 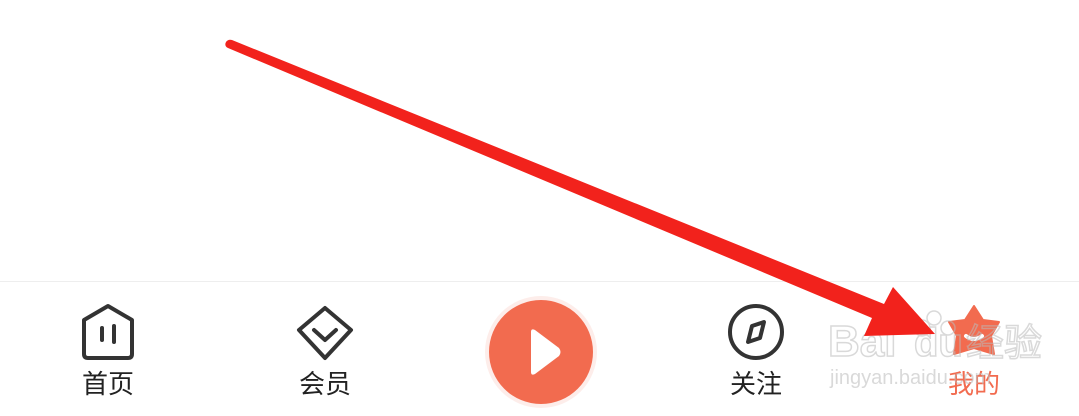 I want to click on tab-vip: 会员, so click(x=325, y=349).